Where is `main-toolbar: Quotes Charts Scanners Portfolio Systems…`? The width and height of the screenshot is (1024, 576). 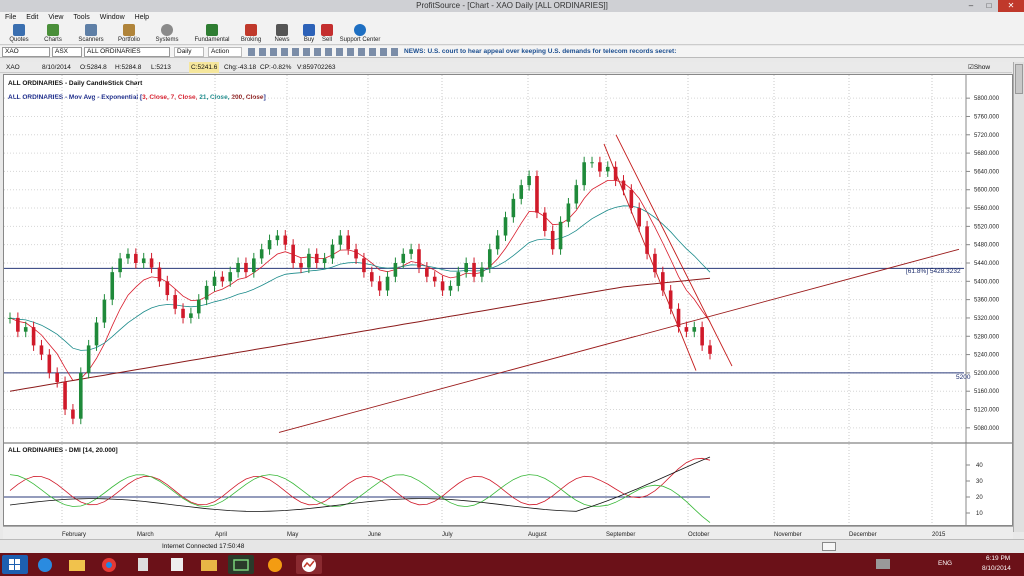 main-toolbar: Quotes Charts Scanners Portfolio Systems… is located at coordinates (512, 34).